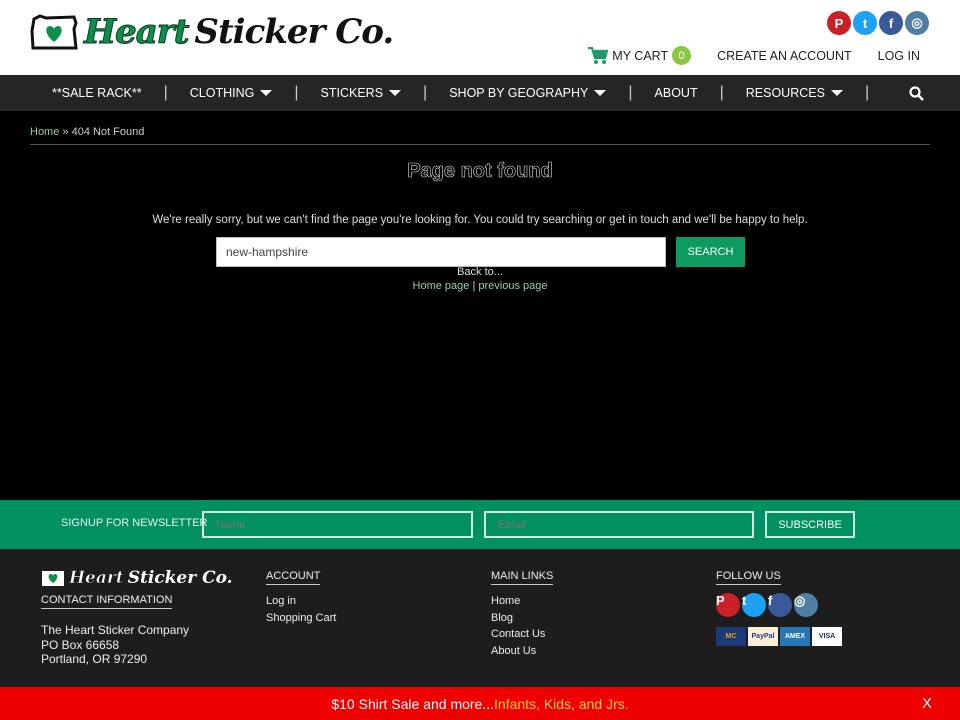 The height and width of the screenshot is (720, 960). I want to click on nav-clothing: CLOTHING, so click(231, 93).